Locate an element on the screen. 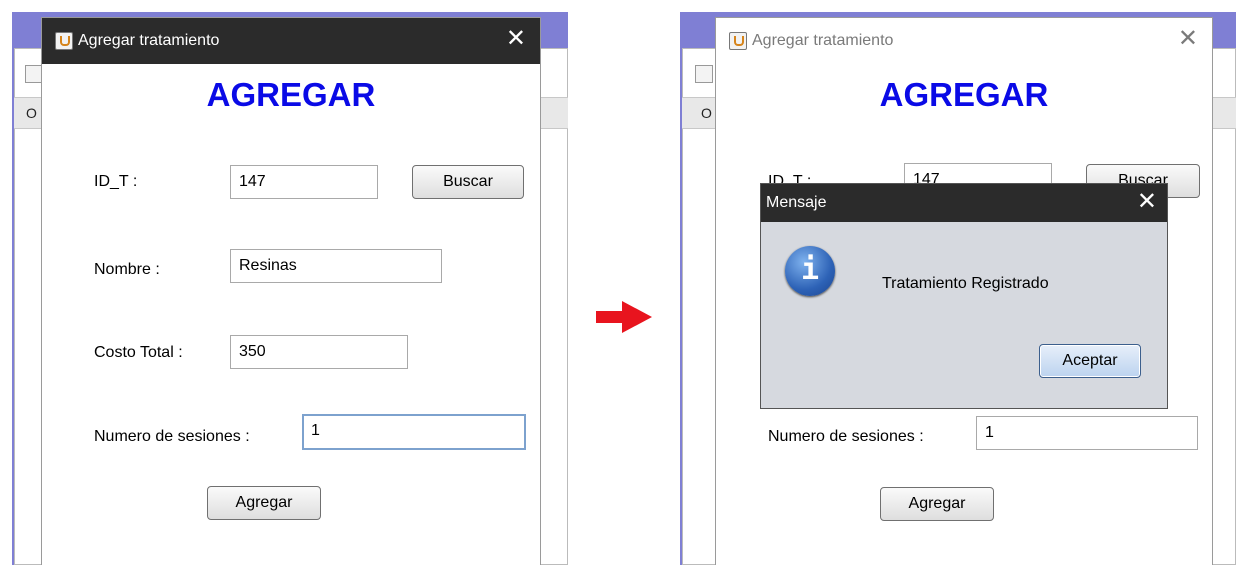 The height and width of the screenshot is (565, 1240). info-icon: i is located at coordinates (810, 271).